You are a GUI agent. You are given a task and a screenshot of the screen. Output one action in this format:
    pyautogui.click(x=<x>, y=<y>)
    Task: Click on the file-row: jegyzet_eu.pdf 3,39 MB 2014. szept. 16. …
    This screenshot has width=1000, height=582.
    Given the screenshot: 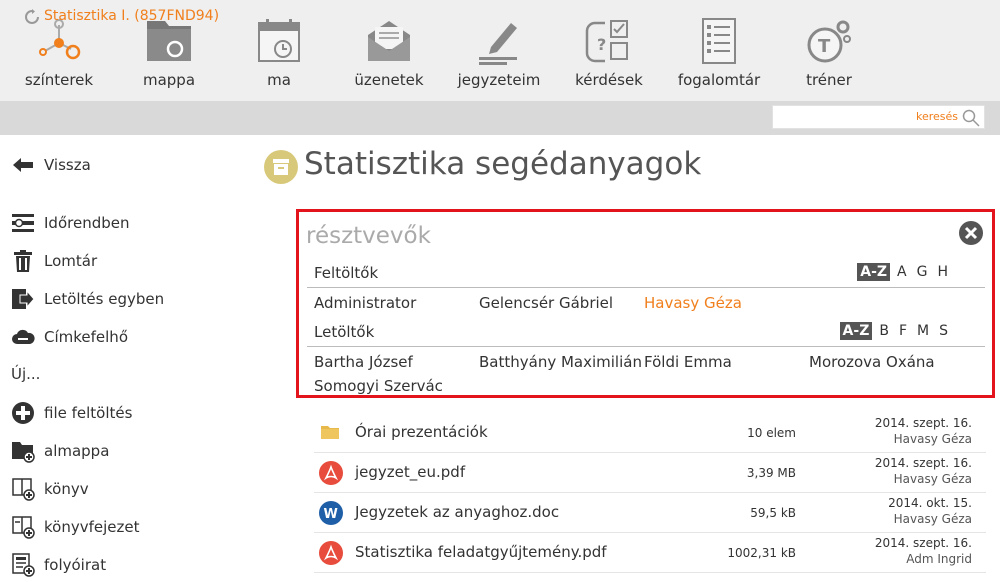 What is the action you would take?
    pyautogui.click(x=650, y=473)
    